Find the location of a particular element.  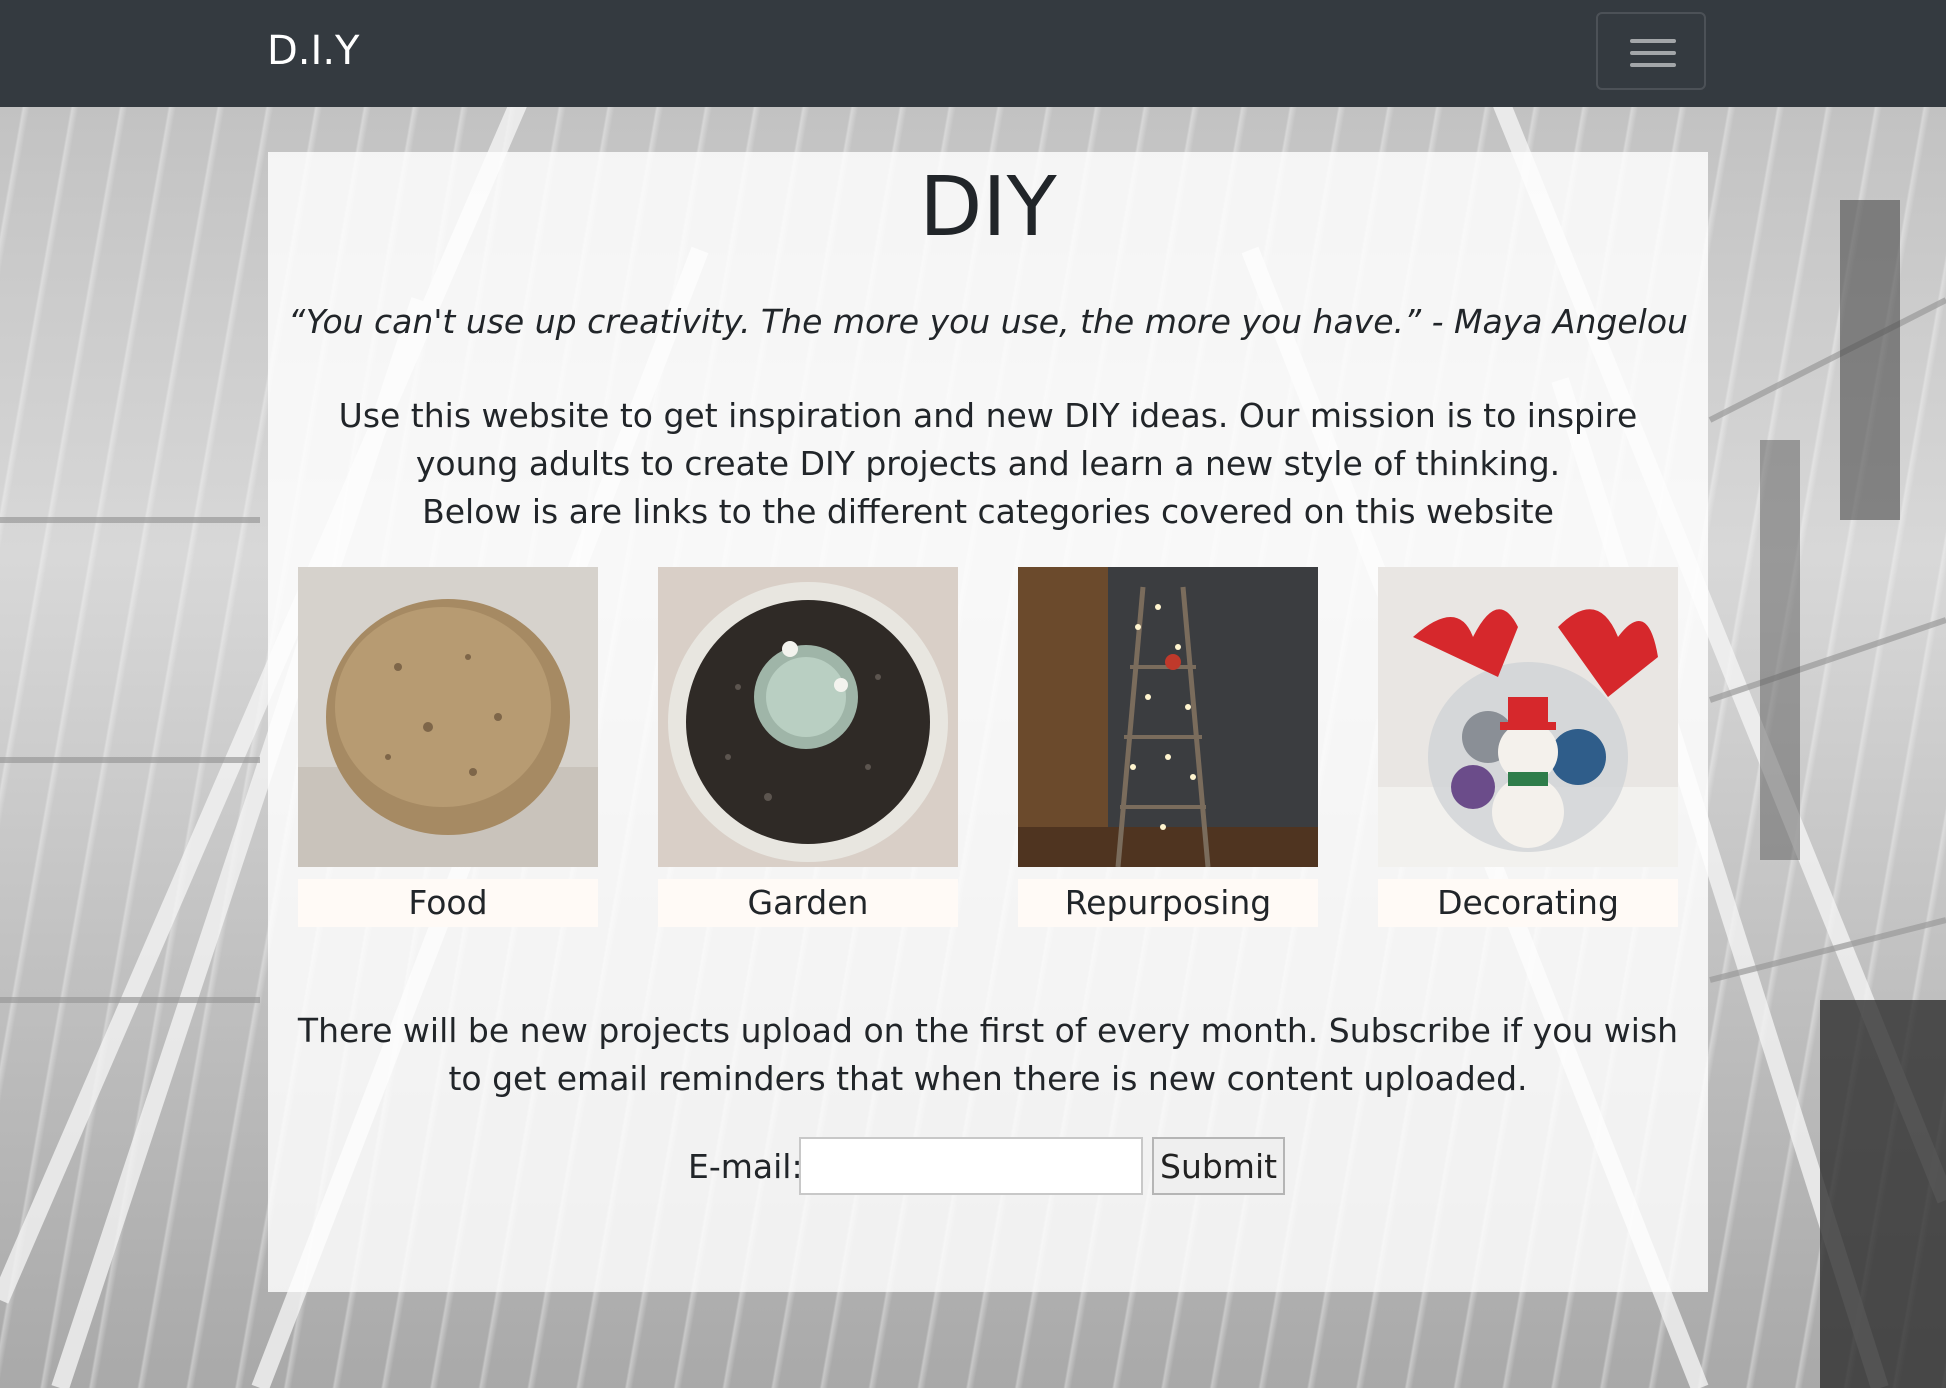

category-garden: Garden is located at coordinates (808, 747).